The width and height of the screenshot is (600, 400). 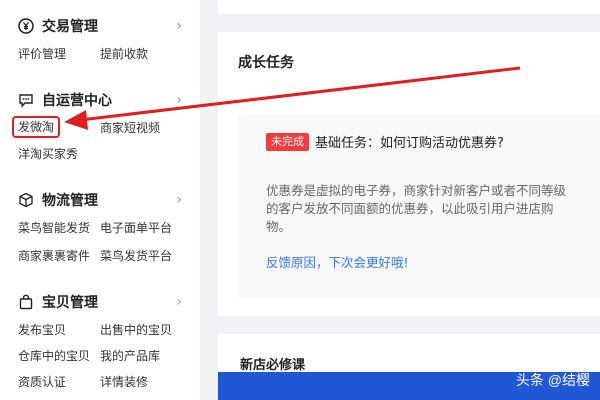 I want to click on task-header: 未完成 基础任务：如何订购活动优惠券?, so click(x=385, y=141).